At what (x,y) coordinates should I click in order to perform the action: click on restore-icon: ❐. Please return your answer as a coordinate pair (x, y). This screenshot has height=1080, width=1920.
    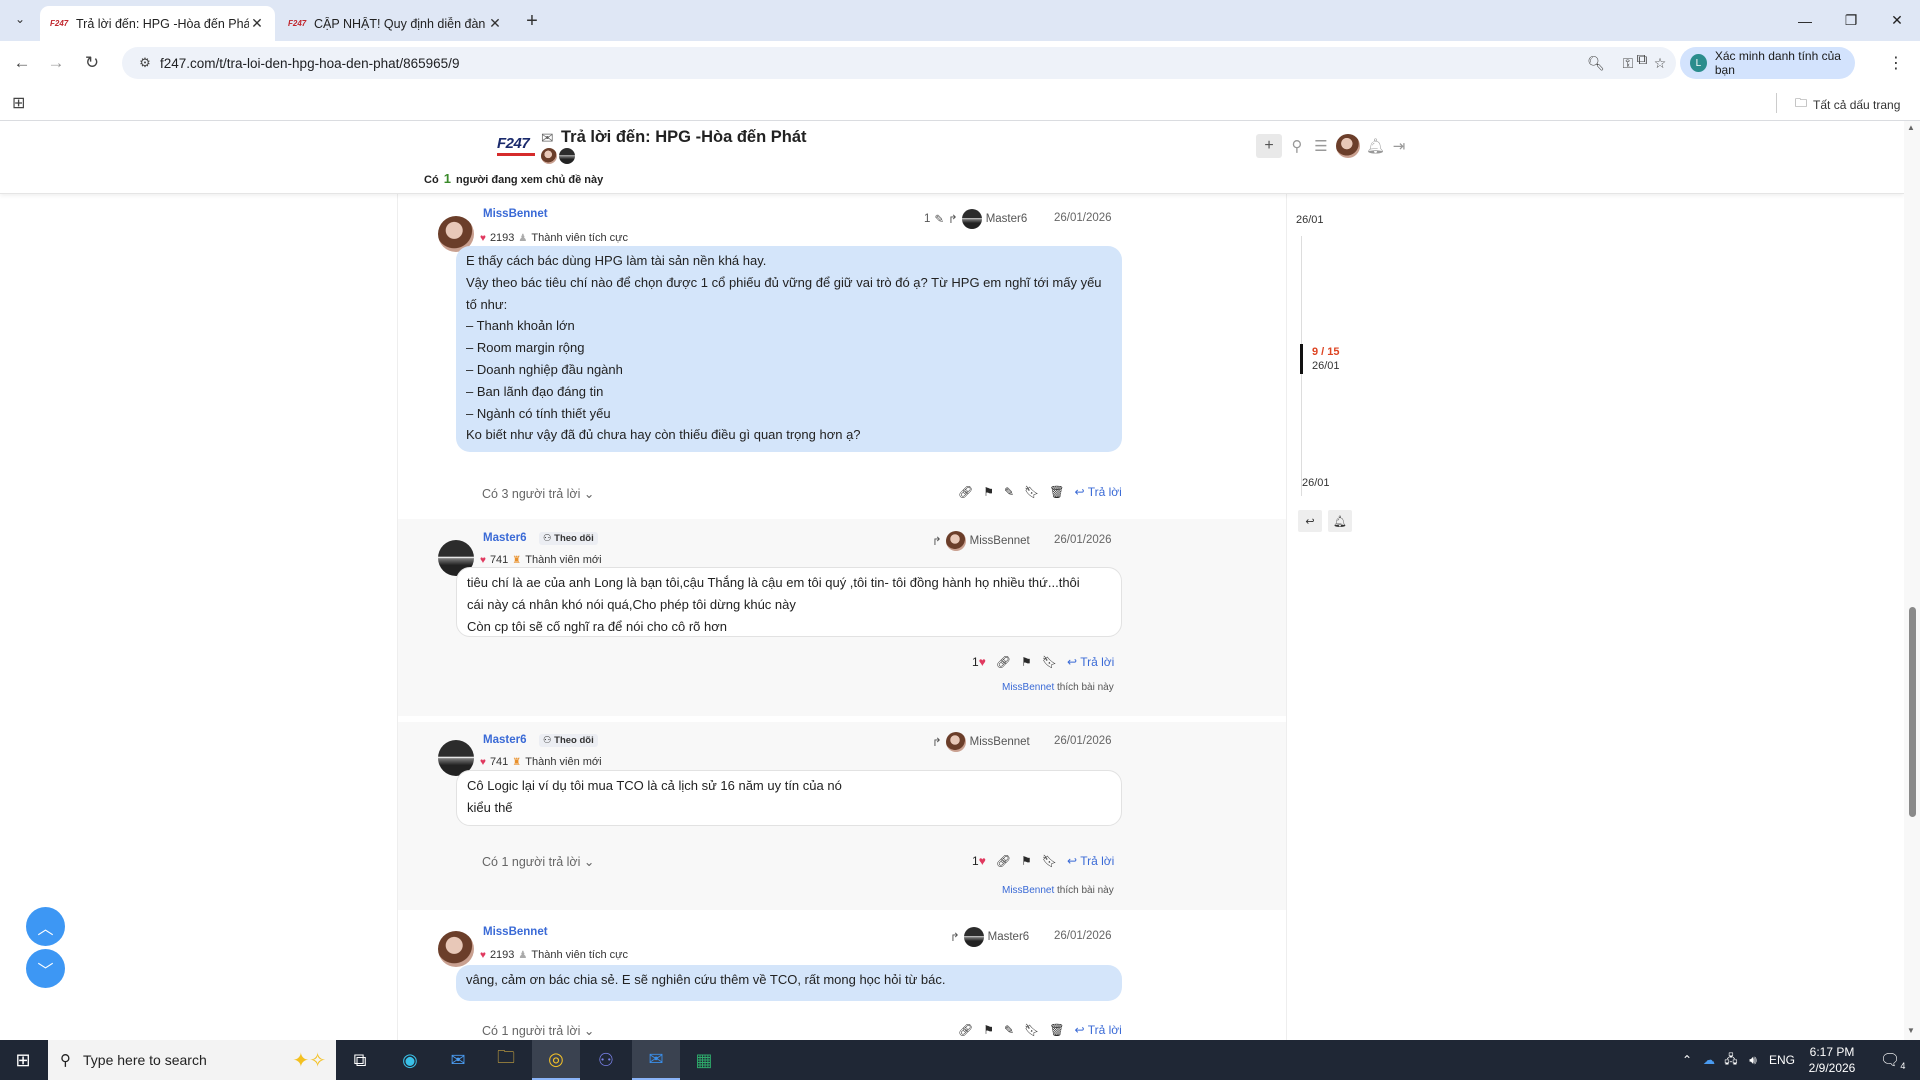
    Looking at the image, I should click on (1851, 20).